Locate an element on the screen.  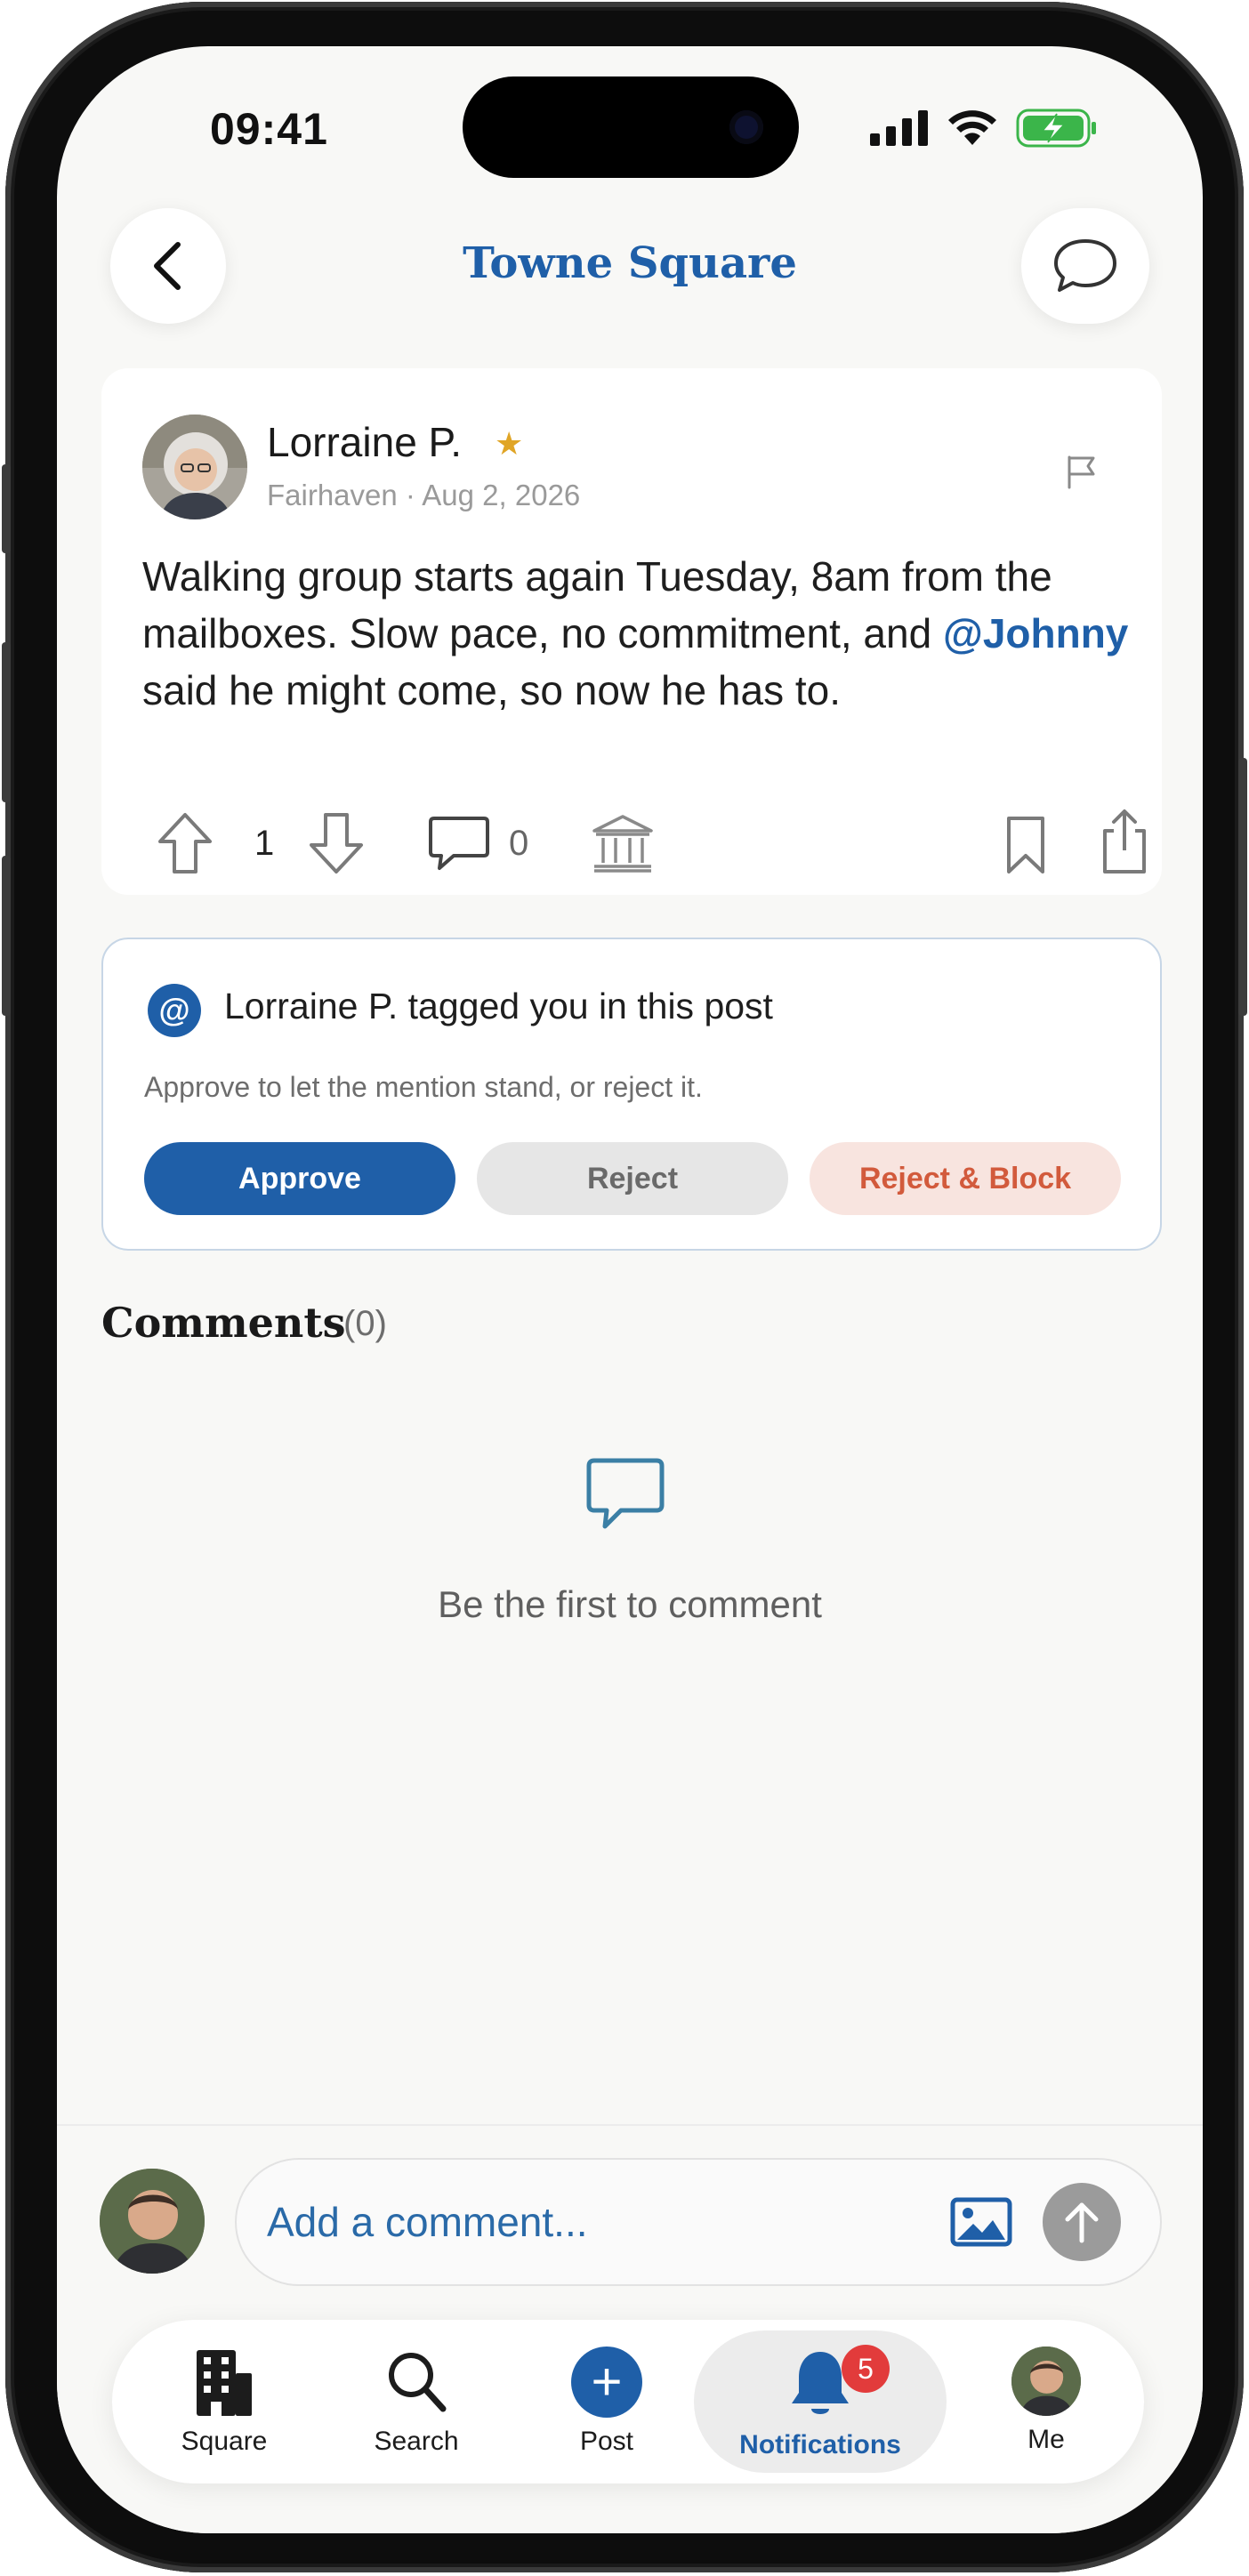
author-name: Lorraine P. is located at coordinates (365, 442).